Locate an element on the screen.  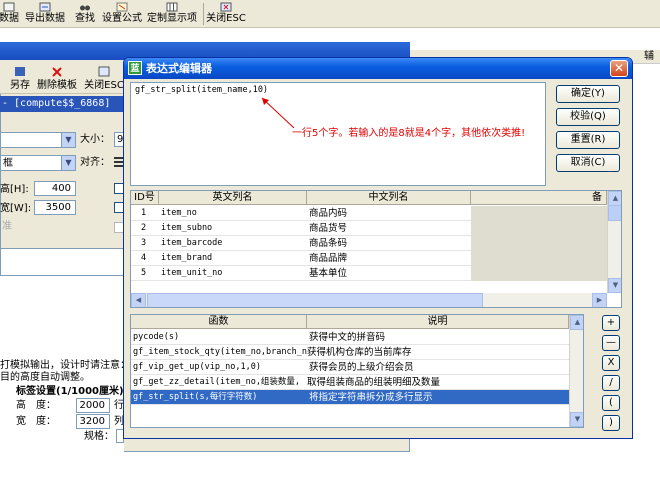
close-icon is located at coordinates (104, 71).